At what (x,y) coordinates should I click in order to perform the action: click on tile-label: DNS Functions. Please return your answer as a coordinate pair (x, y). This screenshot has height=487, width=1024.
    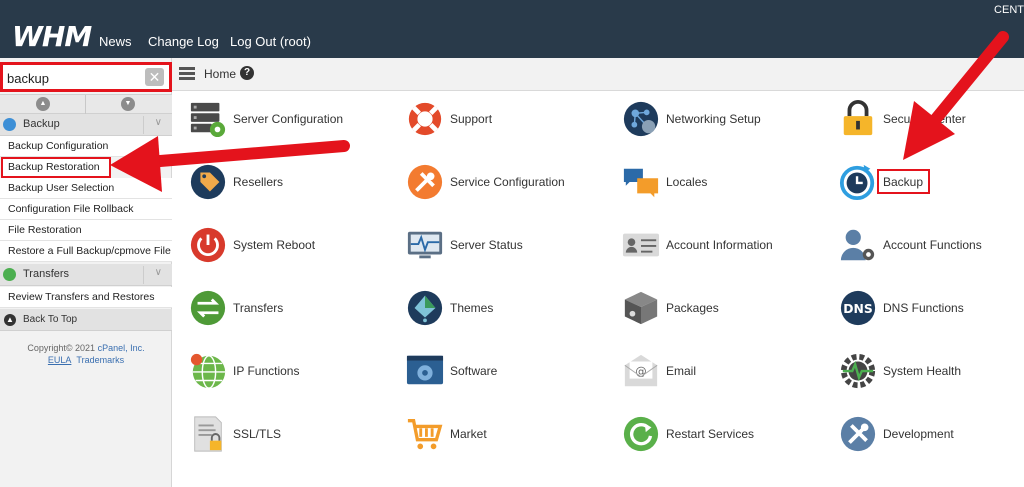
    Looking at the image, I should click on (923, 308).